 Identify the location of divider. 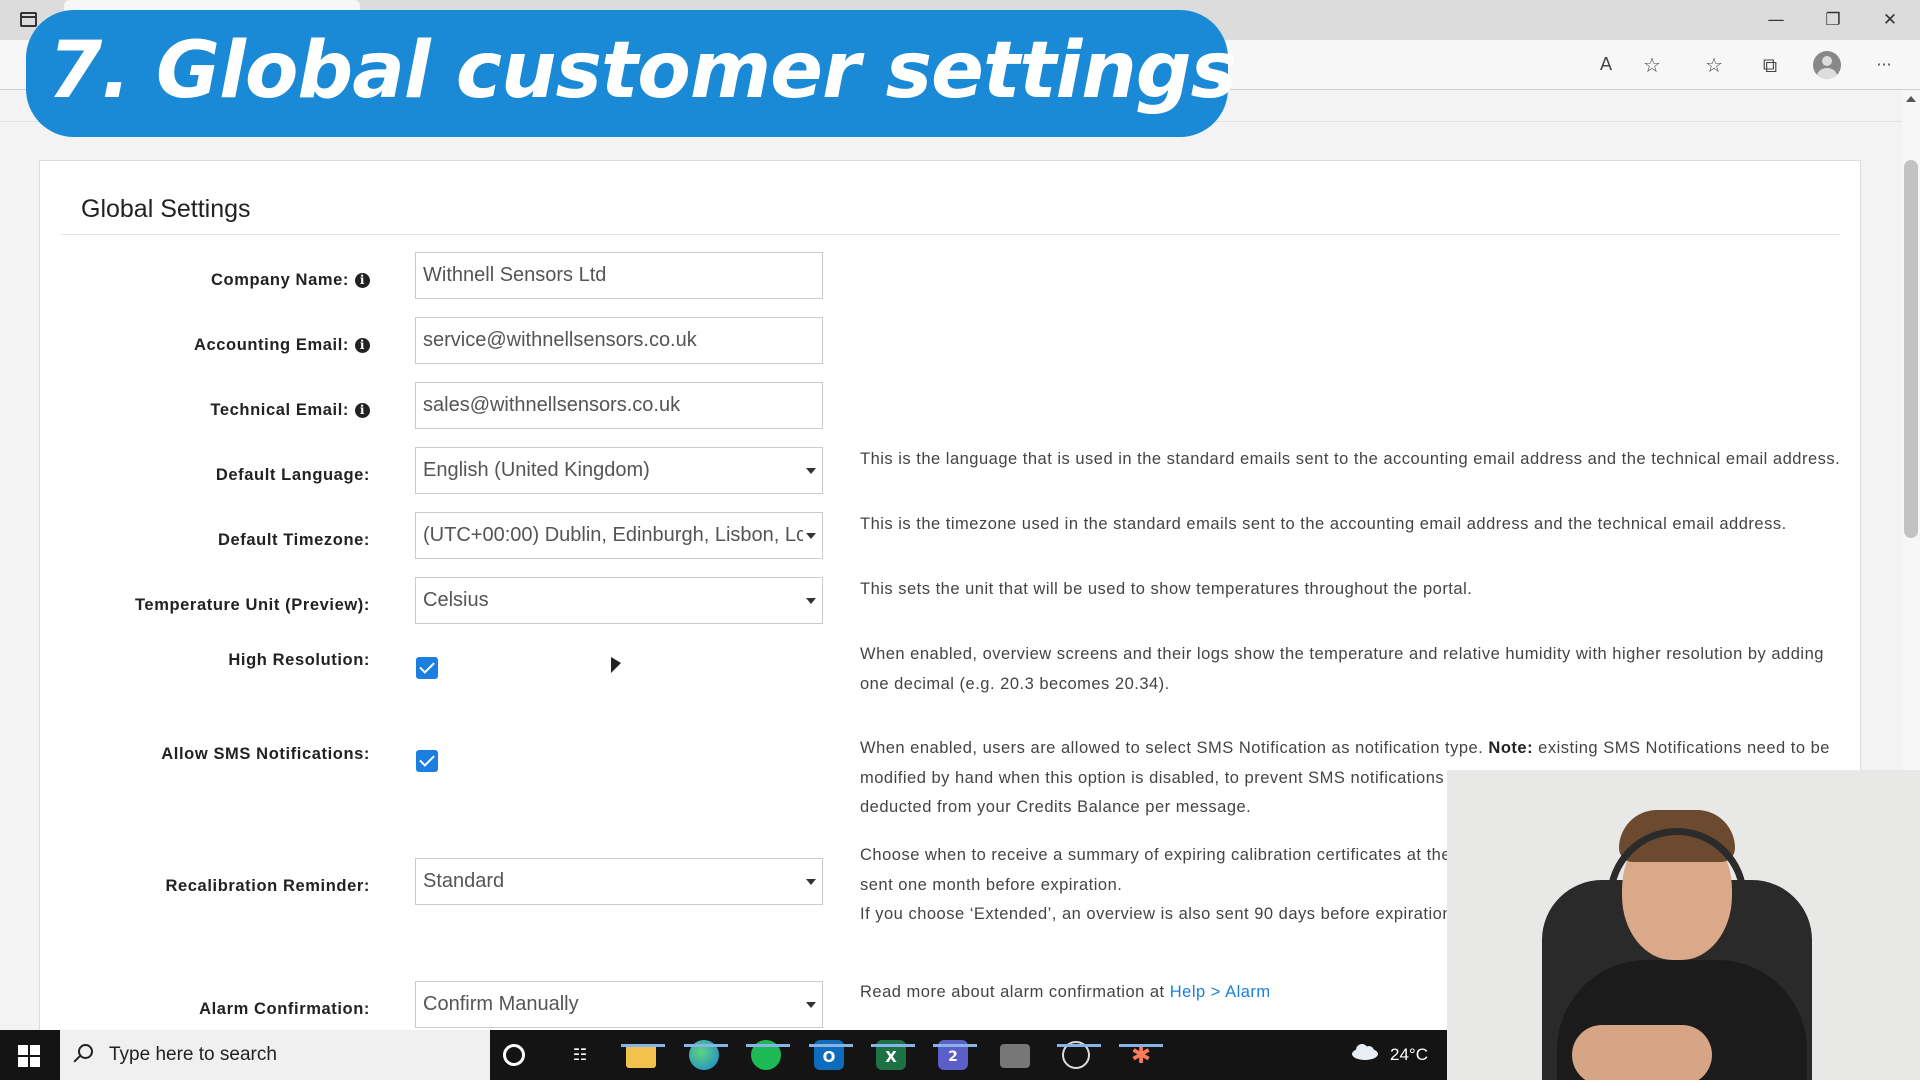
(950, 234).